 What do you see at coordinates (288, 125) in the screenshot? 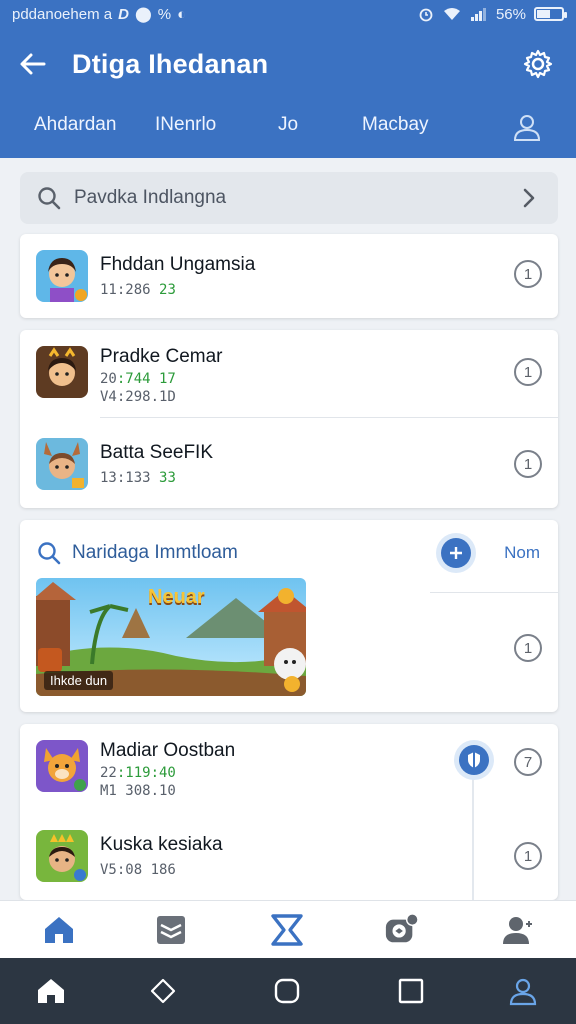
I see `tab-jo: Jo` at bounding box center [288, 125].